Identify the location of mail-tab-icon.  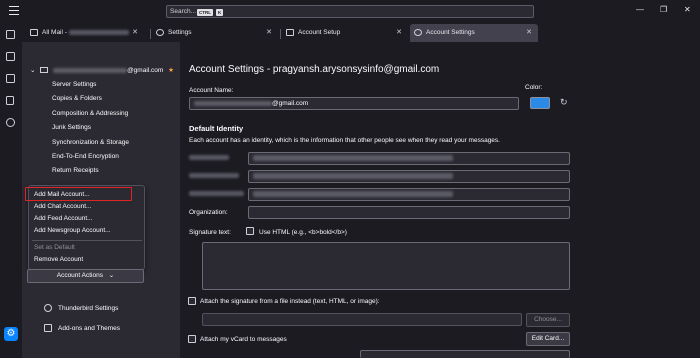
(34, 32).